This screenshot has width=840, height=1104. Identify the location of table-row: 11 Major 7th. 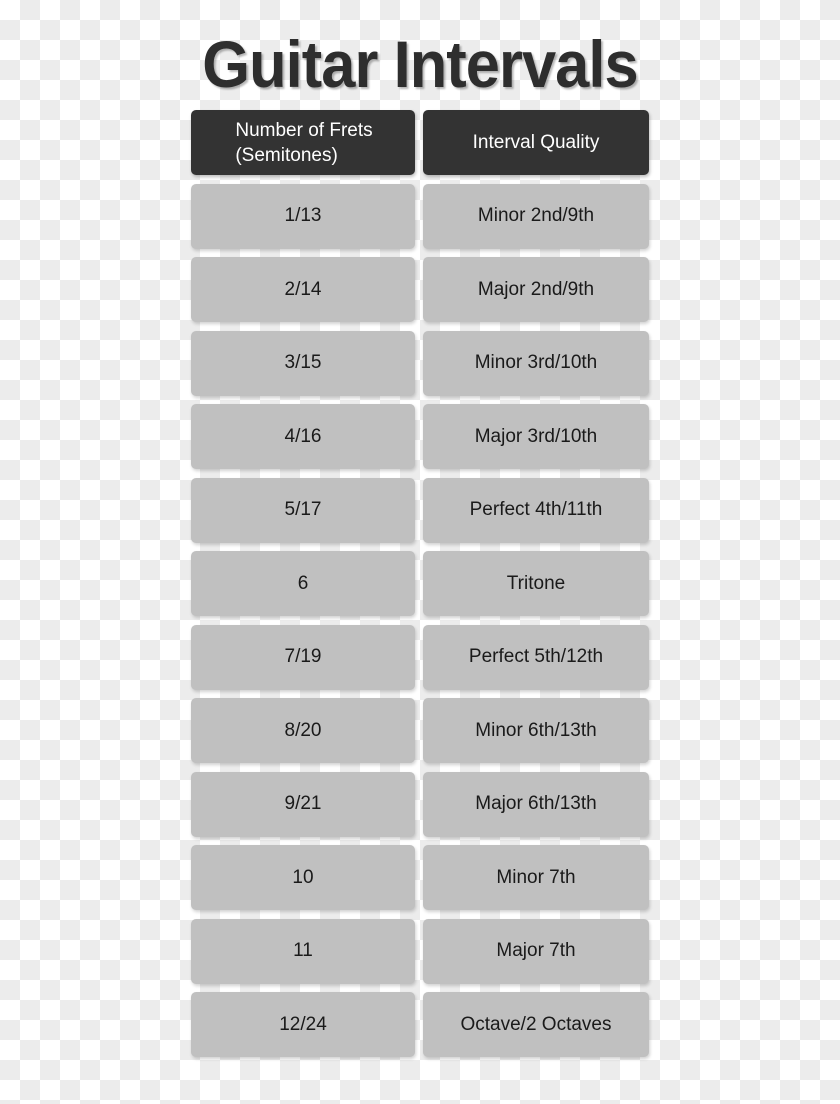
(420, 951).